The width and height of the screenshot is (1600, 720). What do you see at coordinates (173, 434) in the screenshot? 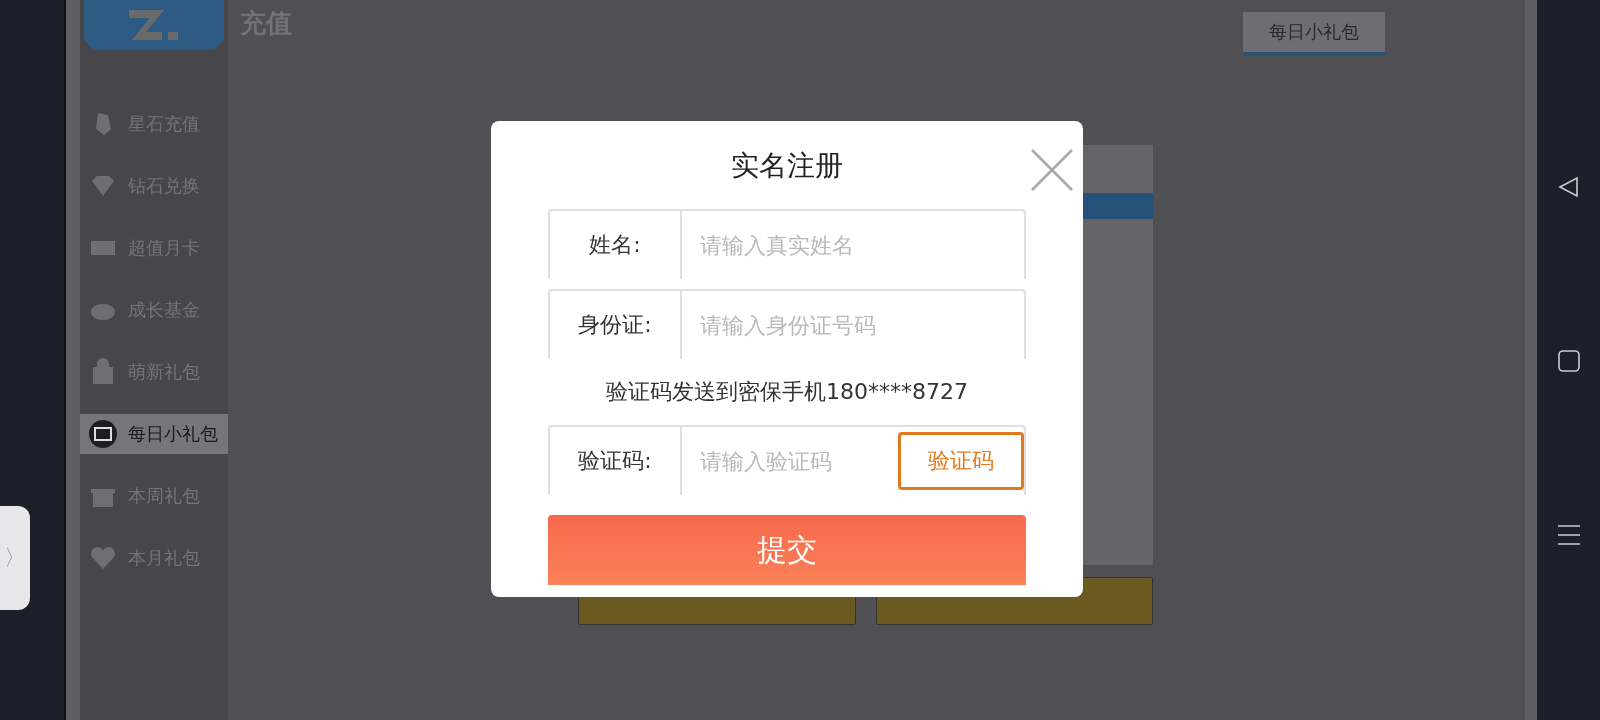
I see `sidebar-item-label: 每日小礼包` at bounding box center [173, 434].